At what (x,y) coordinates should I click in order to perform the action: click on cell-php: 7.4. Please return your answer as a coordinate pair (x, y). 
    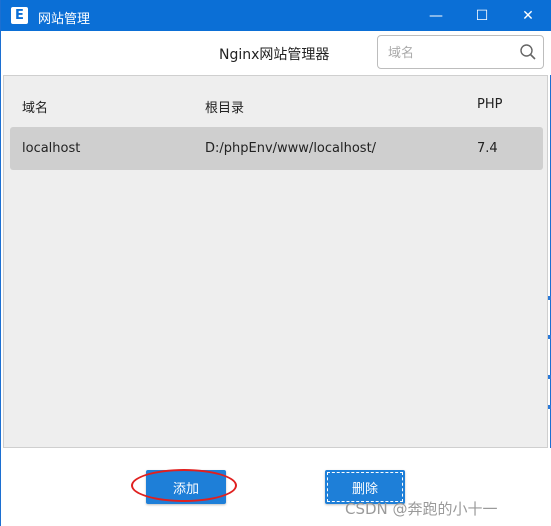
    Looking at the image, I should click on (487, 148).